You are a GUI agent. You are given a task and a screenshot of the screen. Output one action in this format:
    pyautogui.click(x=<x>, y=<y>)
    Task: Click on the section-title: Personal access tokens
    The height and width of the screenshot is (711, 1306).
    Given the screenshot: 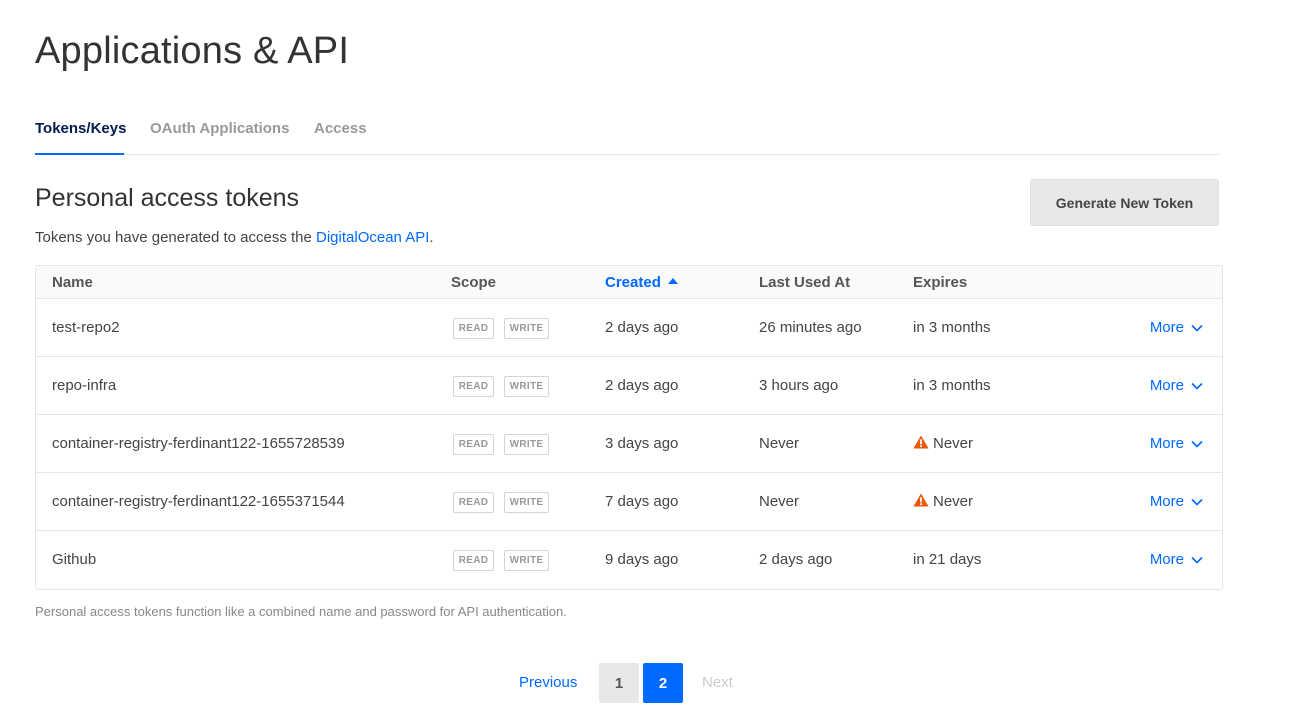 What is the action you would take?
    pyautogui.click(x=167, y=198)
    